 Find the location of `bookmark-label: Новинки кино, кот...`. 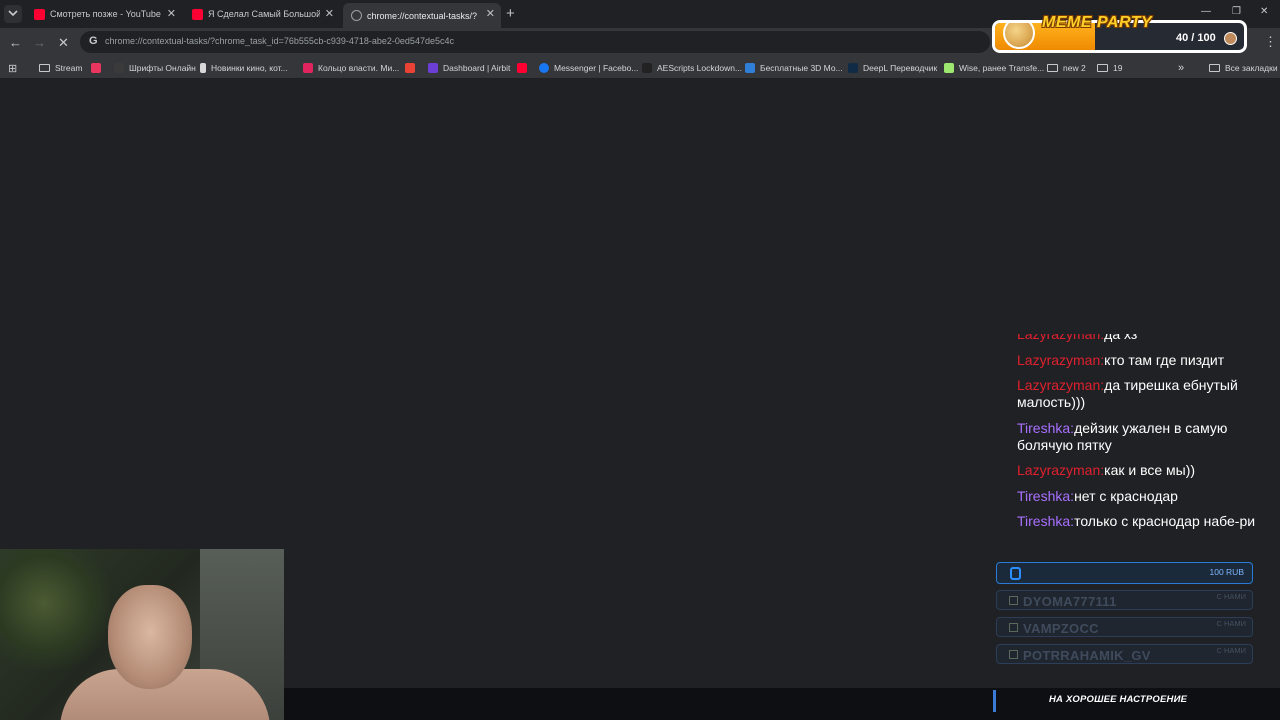

bookmark-label: Новинки кино, кот... is located at coordinates (249, 68).